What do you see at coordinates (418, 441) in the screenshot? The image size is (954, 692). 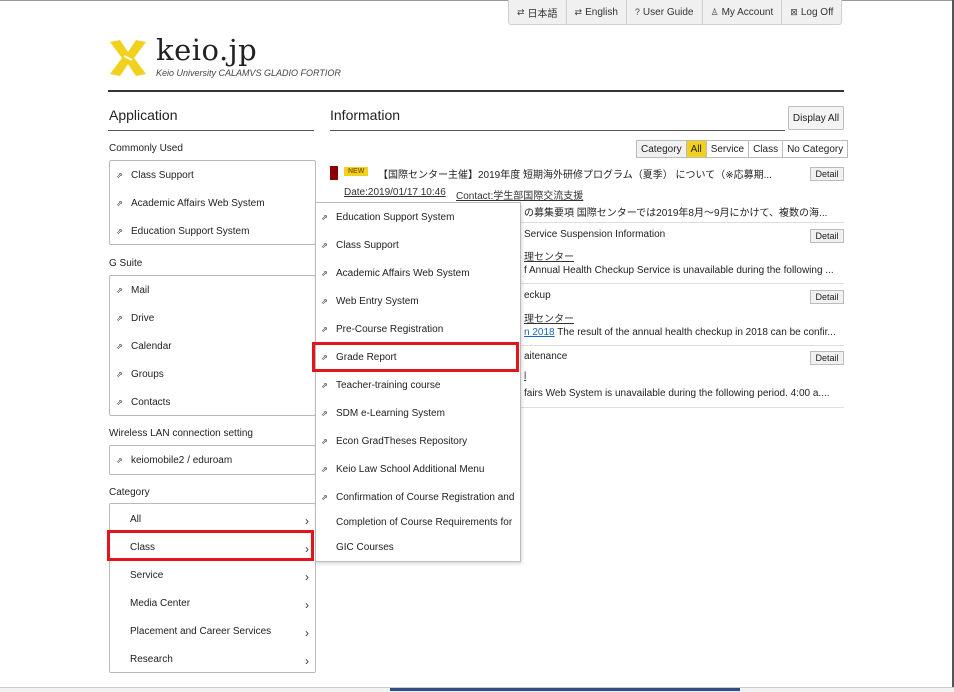 I see `submenu-econ-gradtheses: ⇗ Econ GradTheses Repository` at bounding box center [418, 441].